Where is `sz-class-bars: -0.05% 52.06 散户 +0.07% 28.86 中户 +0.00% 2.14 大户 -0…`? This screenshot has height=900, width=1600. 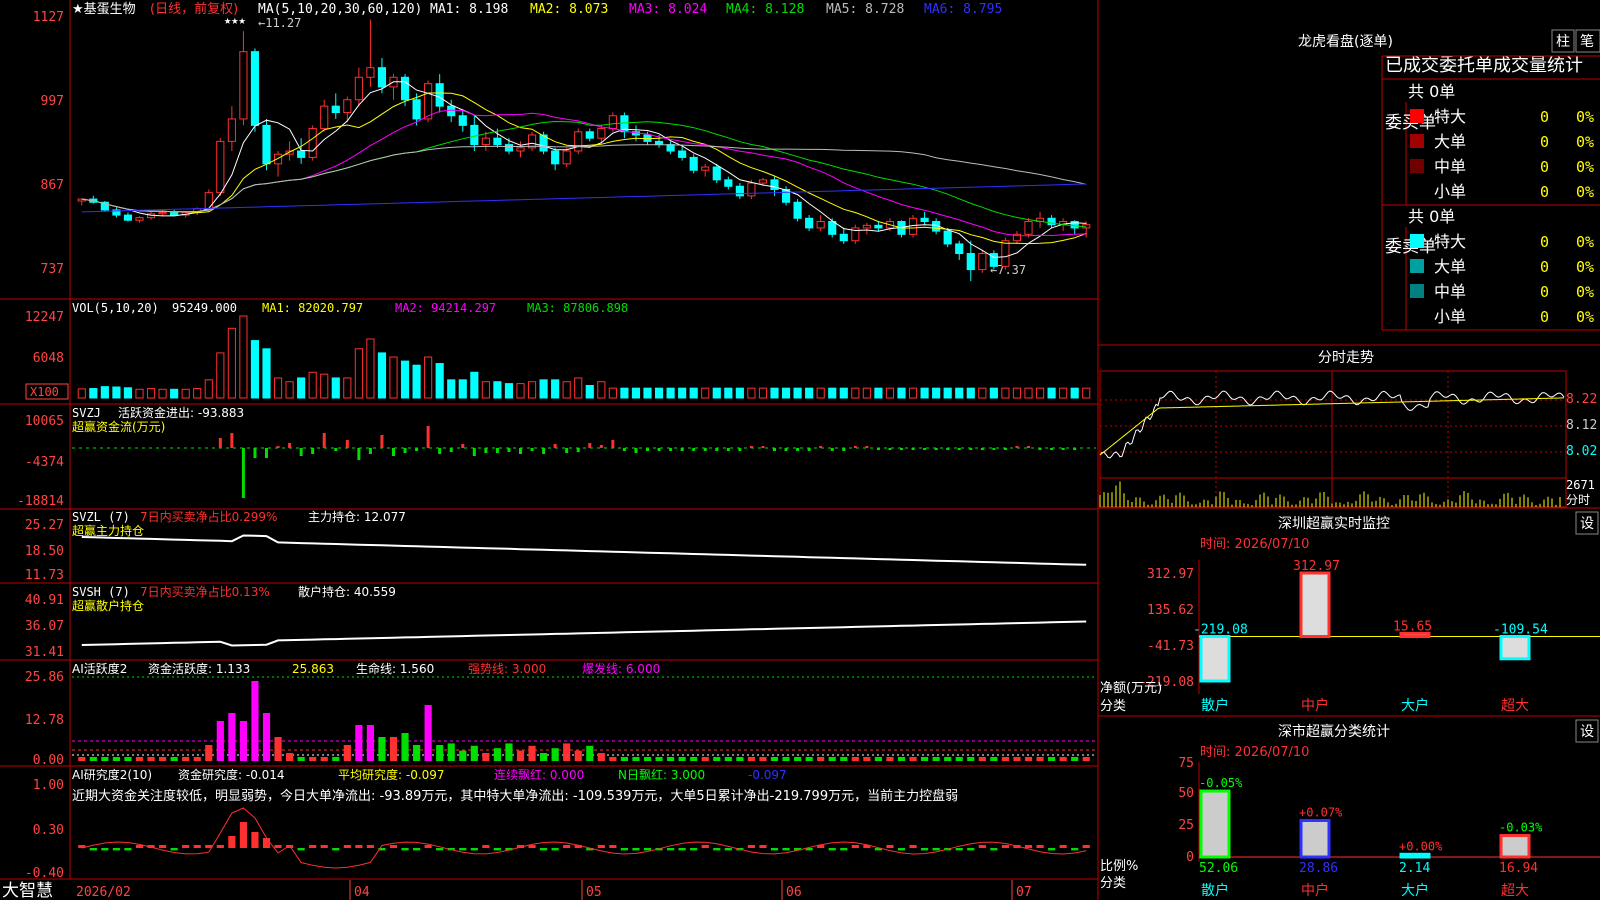
sz-class-bars: -0.05% 52.06 散户 +0.07% 28.86 中户 +0.00% 2.14 大户 -0… is located at coordinates (1399, 837).